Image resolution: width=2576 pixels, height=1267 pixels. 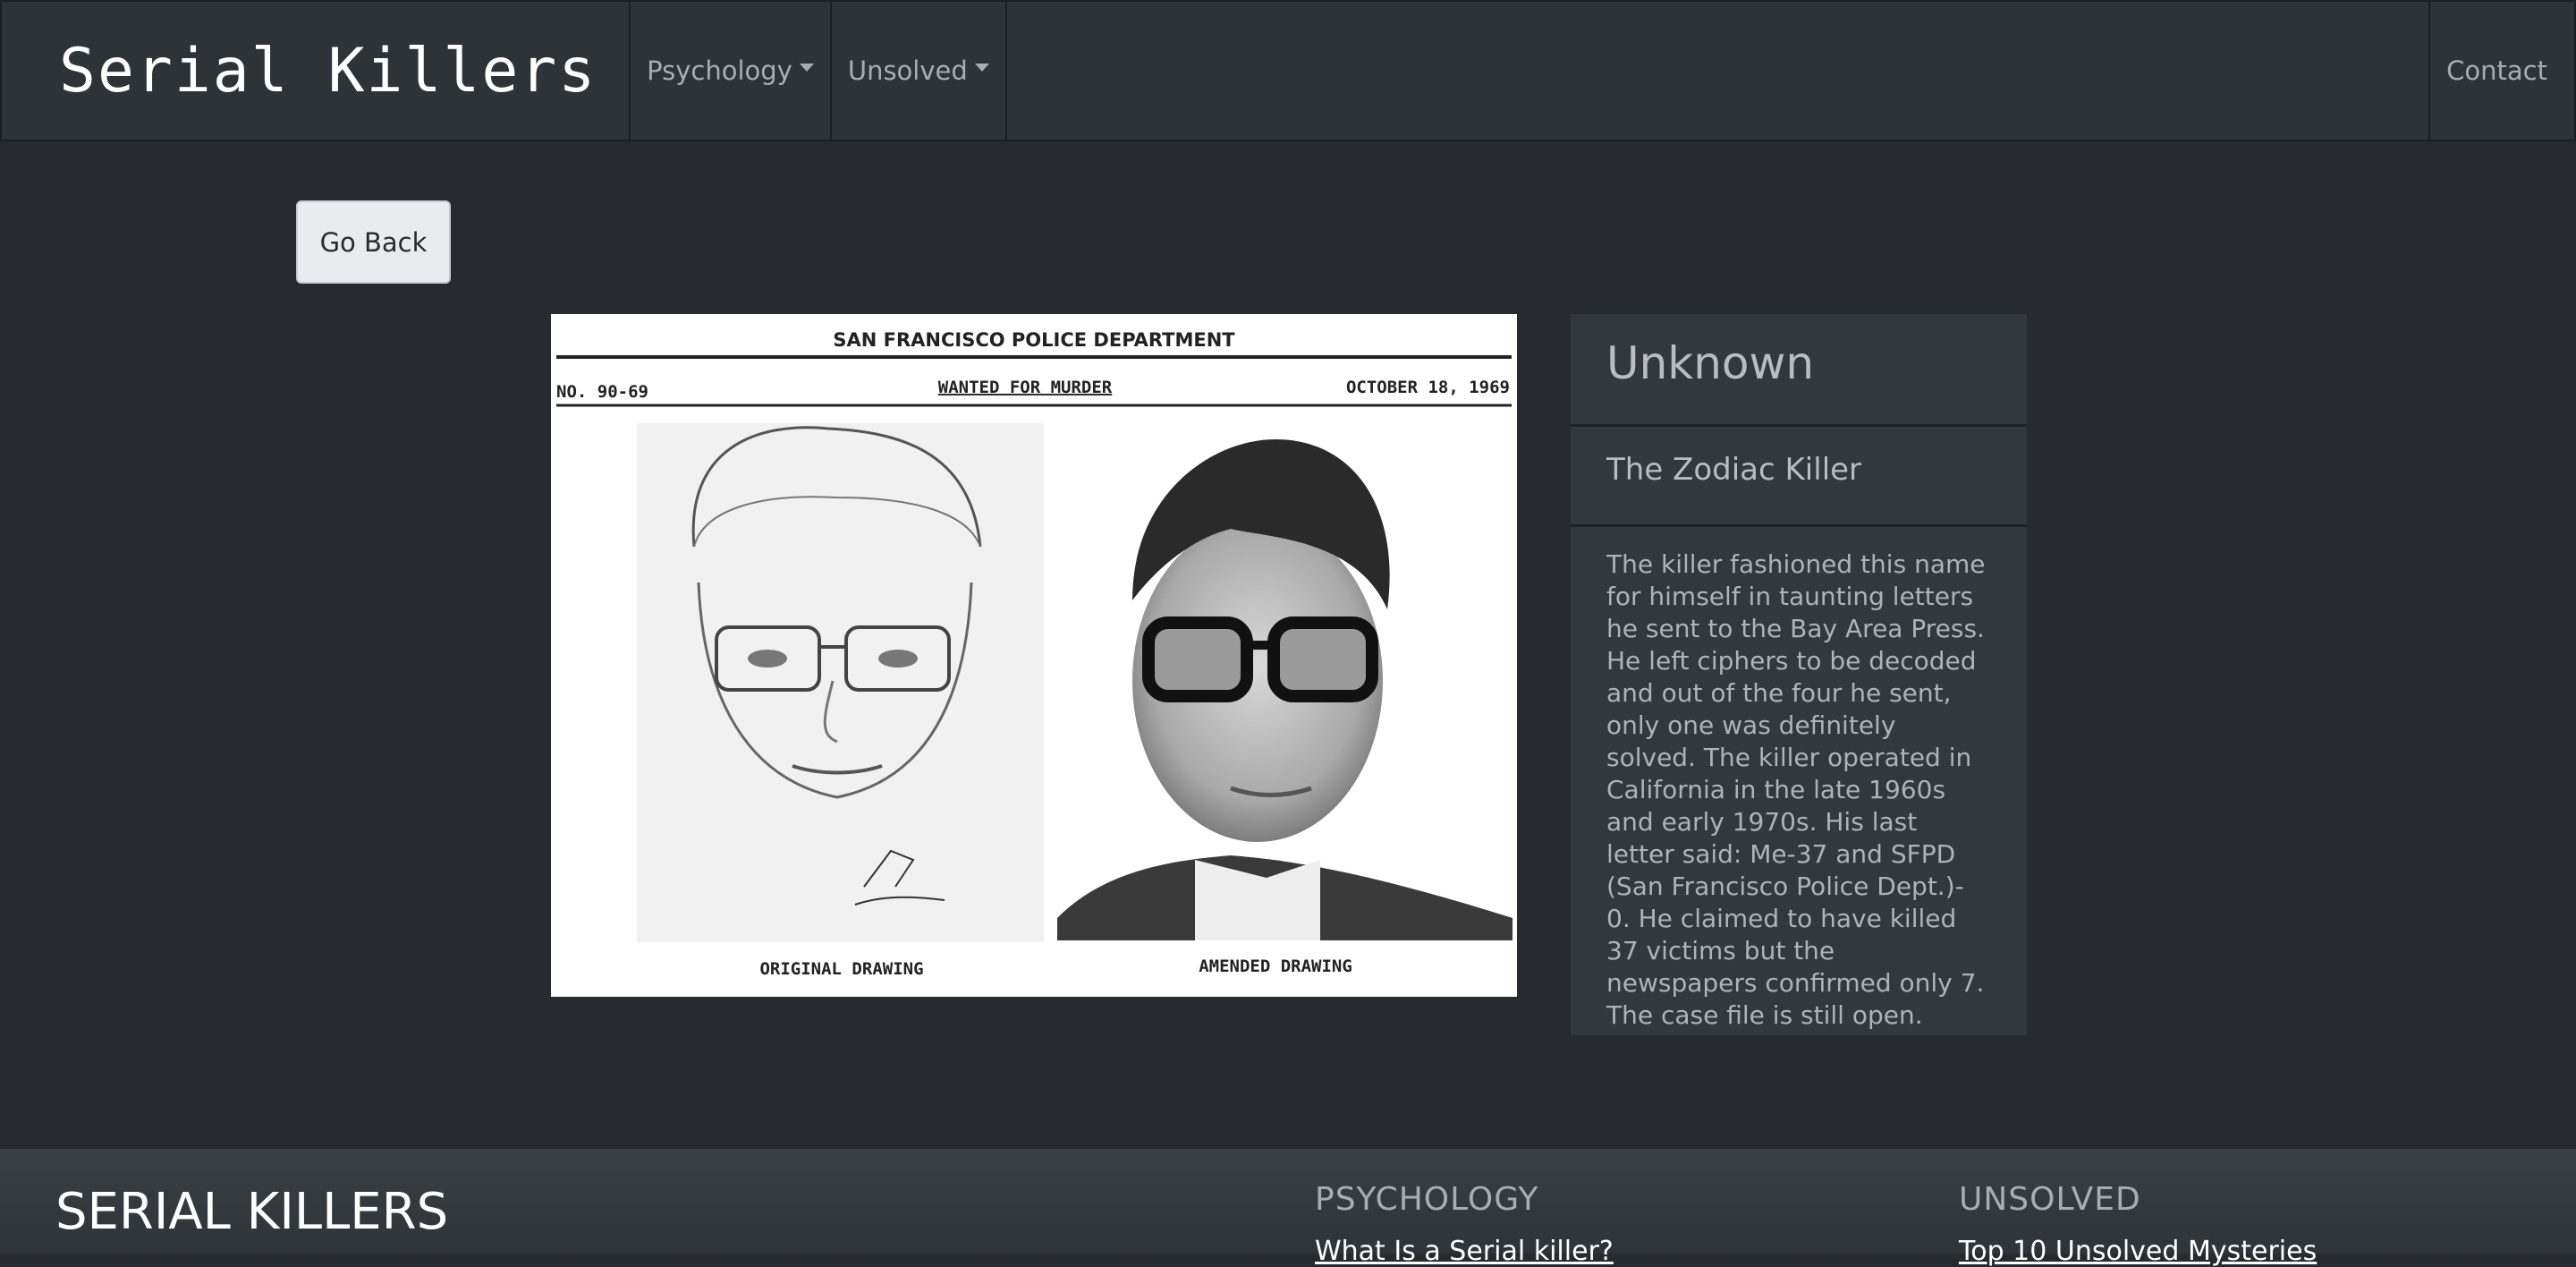 I want to click on footer-column-unsolved: UNSOLVED Top 10 Unsolved Mysteries, so click(x=2138, y=1224).